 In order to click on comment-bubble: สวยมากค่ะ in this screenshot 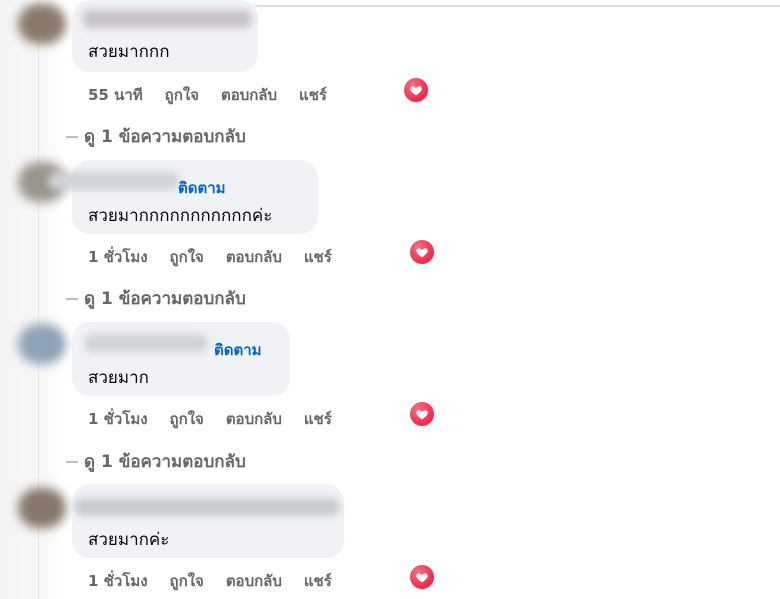, I will do `click(208, 521)`.